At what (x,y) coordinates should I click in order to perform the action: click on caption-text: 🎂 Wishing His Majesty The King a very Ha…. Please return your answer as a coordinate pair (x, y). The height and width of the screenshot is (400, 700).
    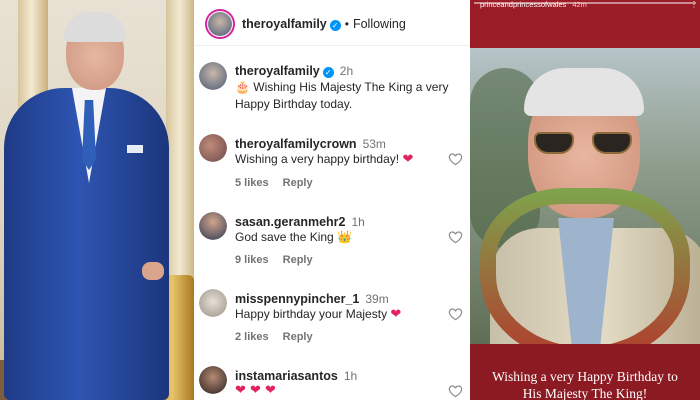
    Looking at the image, I should click on (342, 95).